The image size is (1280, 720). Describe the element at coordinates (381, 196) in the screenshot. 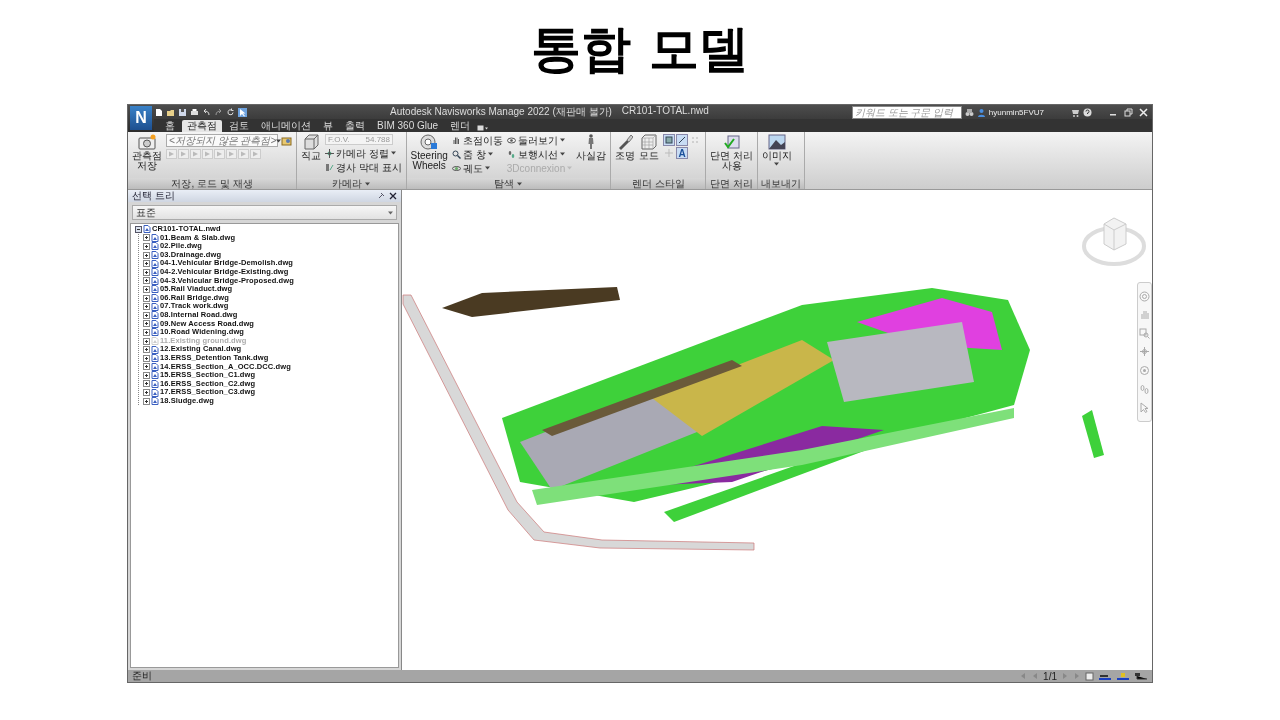

I see `pin-icon` at that location.